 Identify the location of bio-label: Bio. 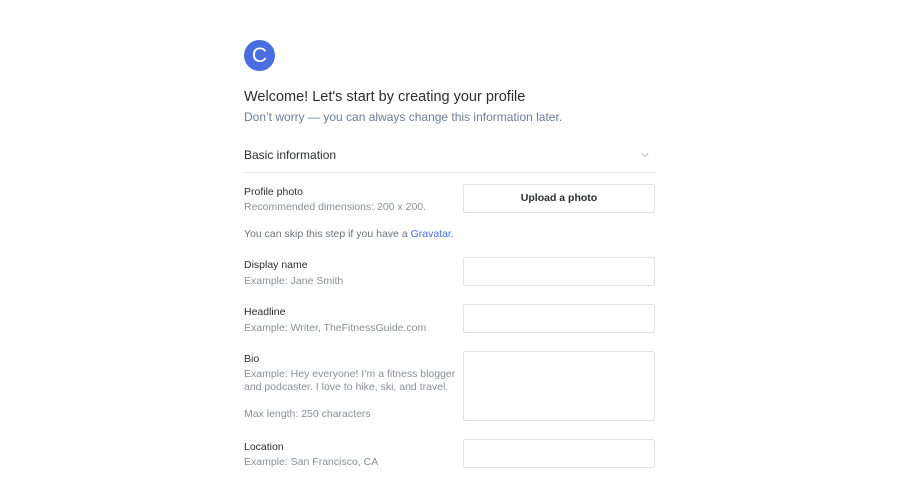
(252, 359).